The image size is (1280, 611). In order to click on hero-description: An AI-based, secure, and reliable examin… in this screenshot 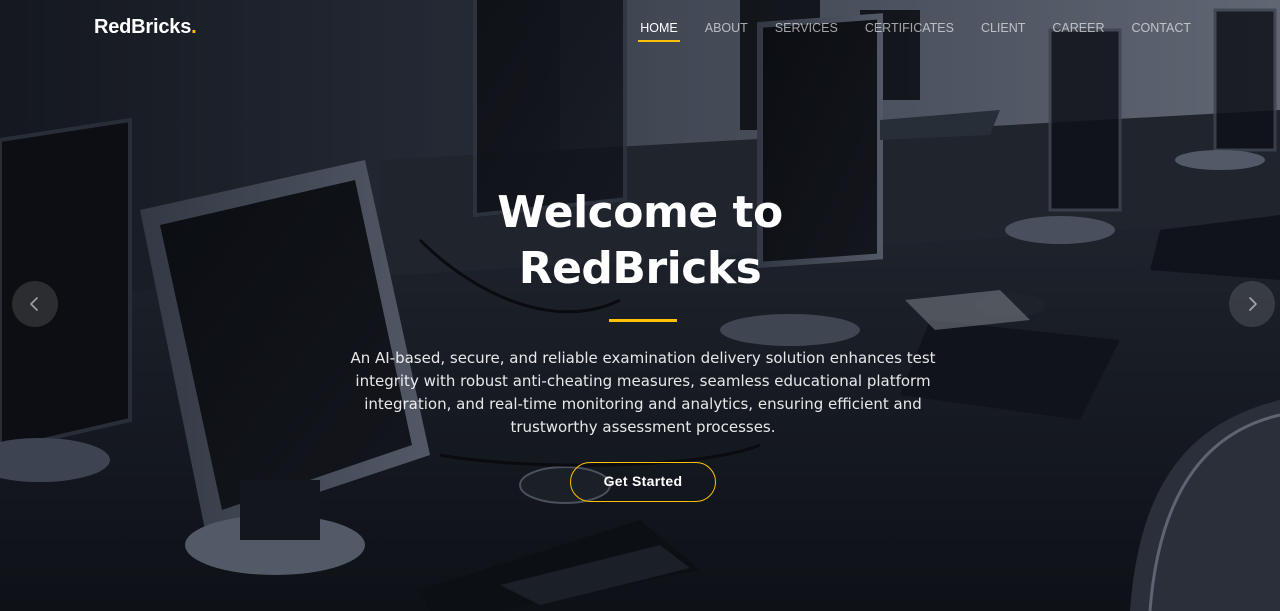, I will do `click(643, 392)`.